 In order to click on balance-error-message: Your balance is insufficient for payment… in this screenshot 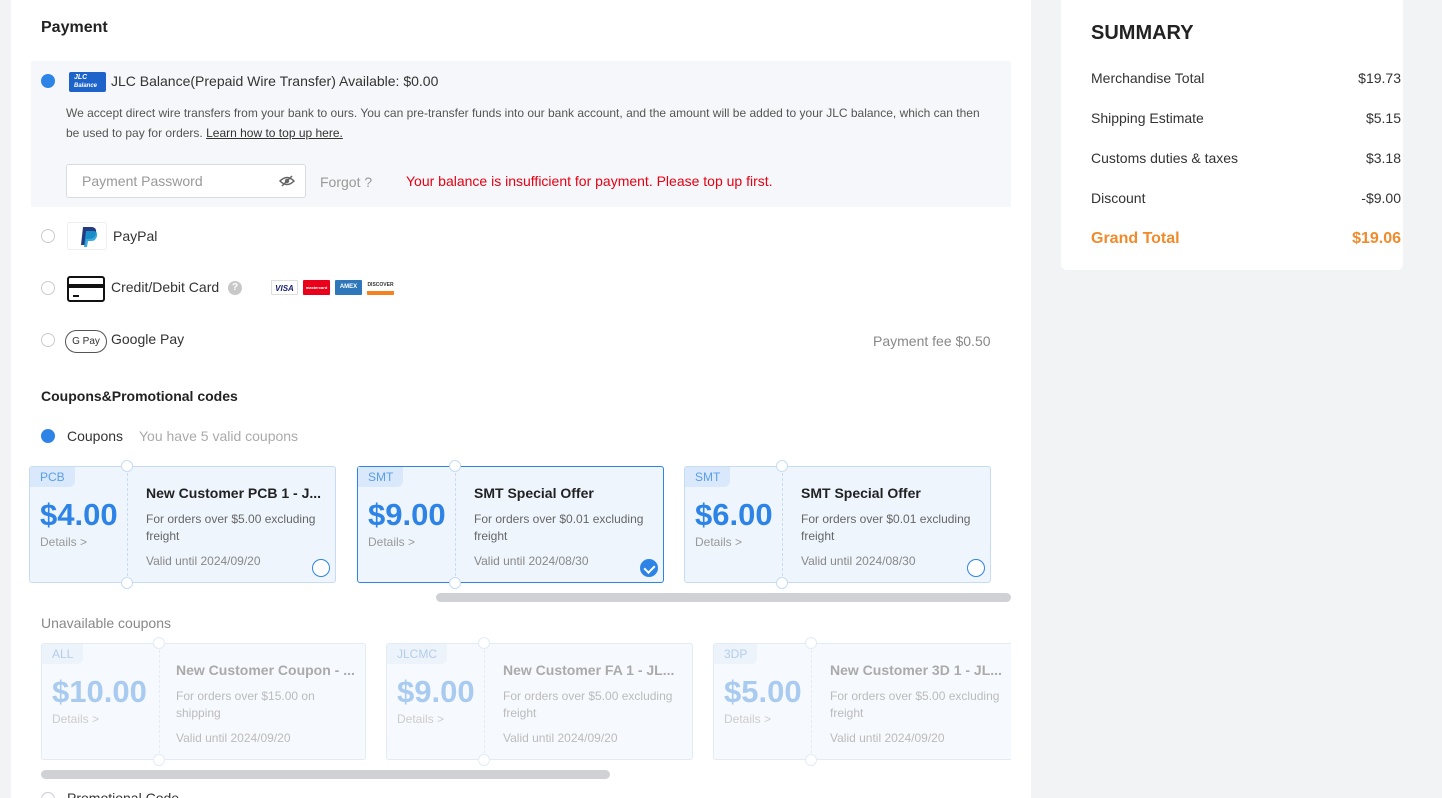, I will do `click(589, 181)`.